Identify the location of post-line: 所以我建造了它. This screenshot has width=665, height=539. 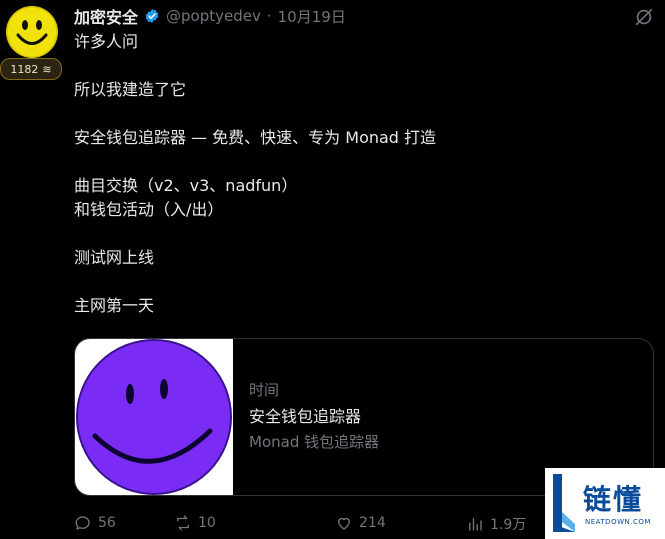
(130, 89).